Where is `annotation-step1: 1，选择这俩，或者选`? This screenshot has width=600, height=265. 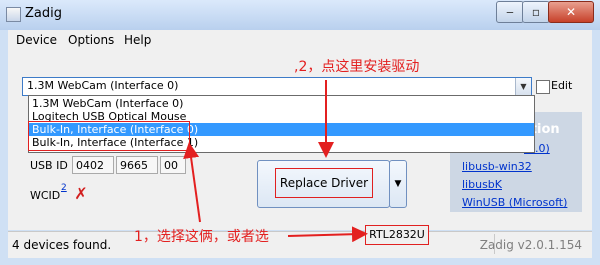
annotation-step1: 1，选择这俩，或者选 is located at coordinates (201, 237).